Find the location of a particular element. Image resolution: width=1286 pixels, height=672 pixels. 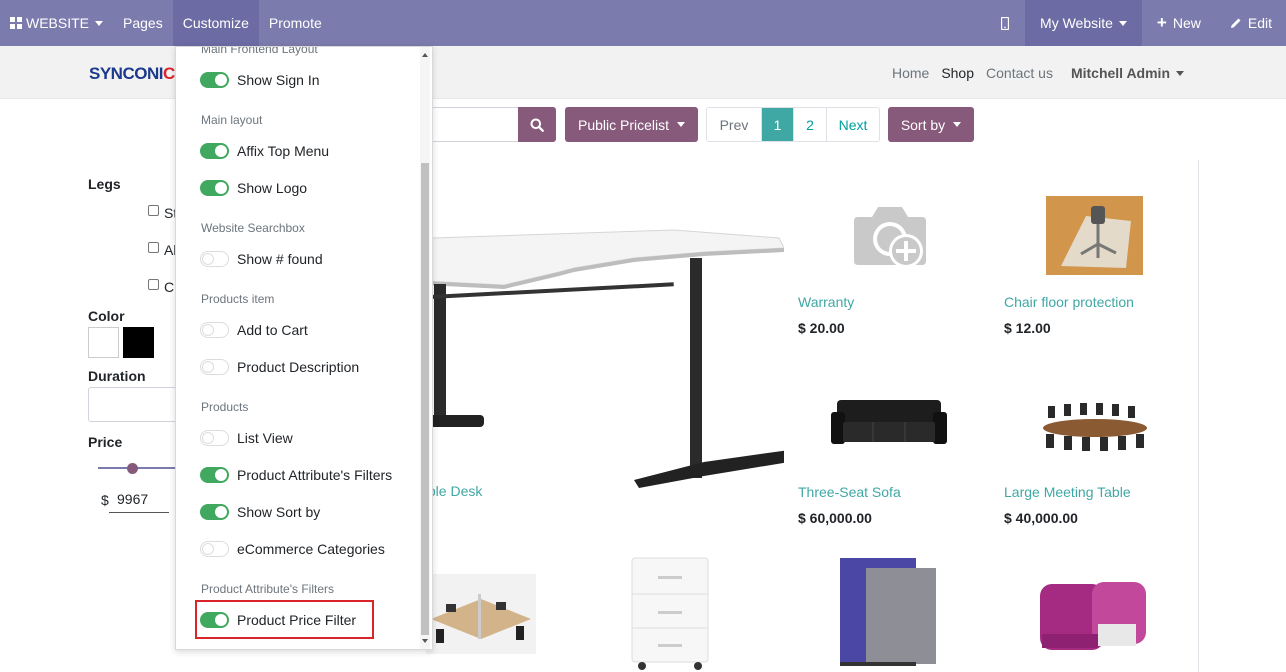

product-card: Warranty $ 20.00 is located at coordinates (889, 255).